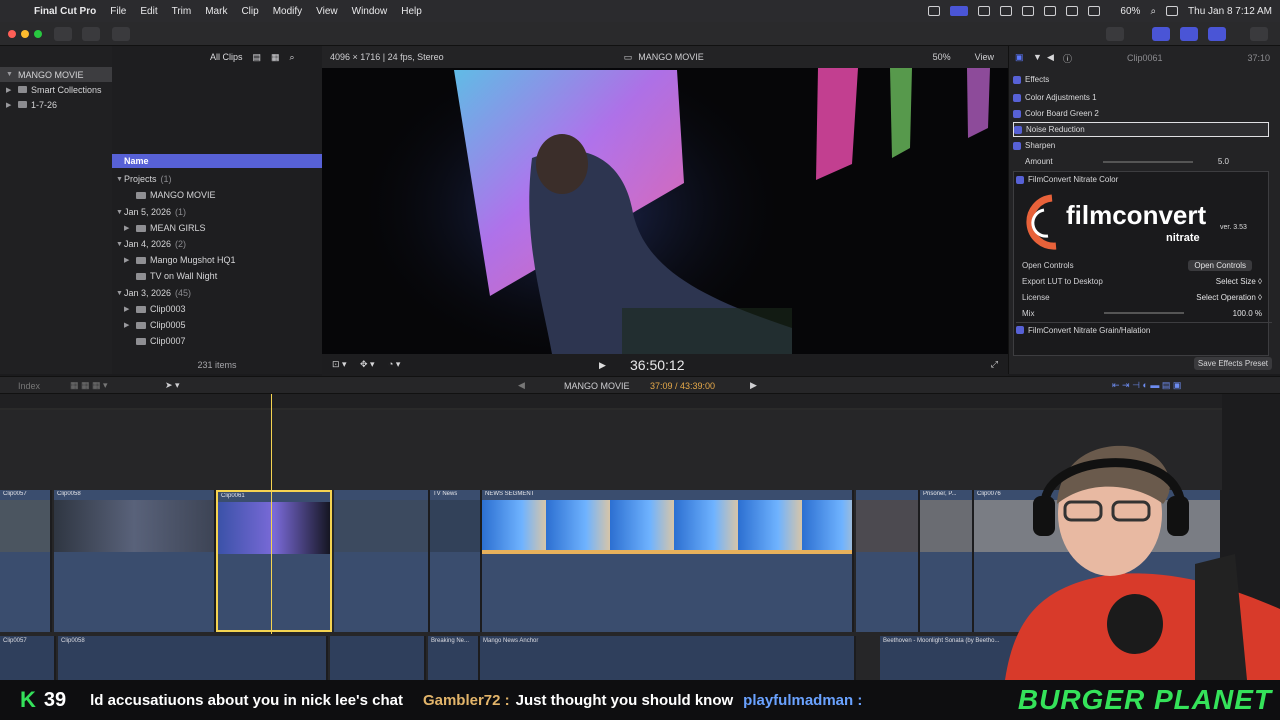 The image size is (1280, 720). What do you see at coordinates (1130, 11) in the screenshot?
I see `battery-level: 60%` at bounding box center [1130, 11].